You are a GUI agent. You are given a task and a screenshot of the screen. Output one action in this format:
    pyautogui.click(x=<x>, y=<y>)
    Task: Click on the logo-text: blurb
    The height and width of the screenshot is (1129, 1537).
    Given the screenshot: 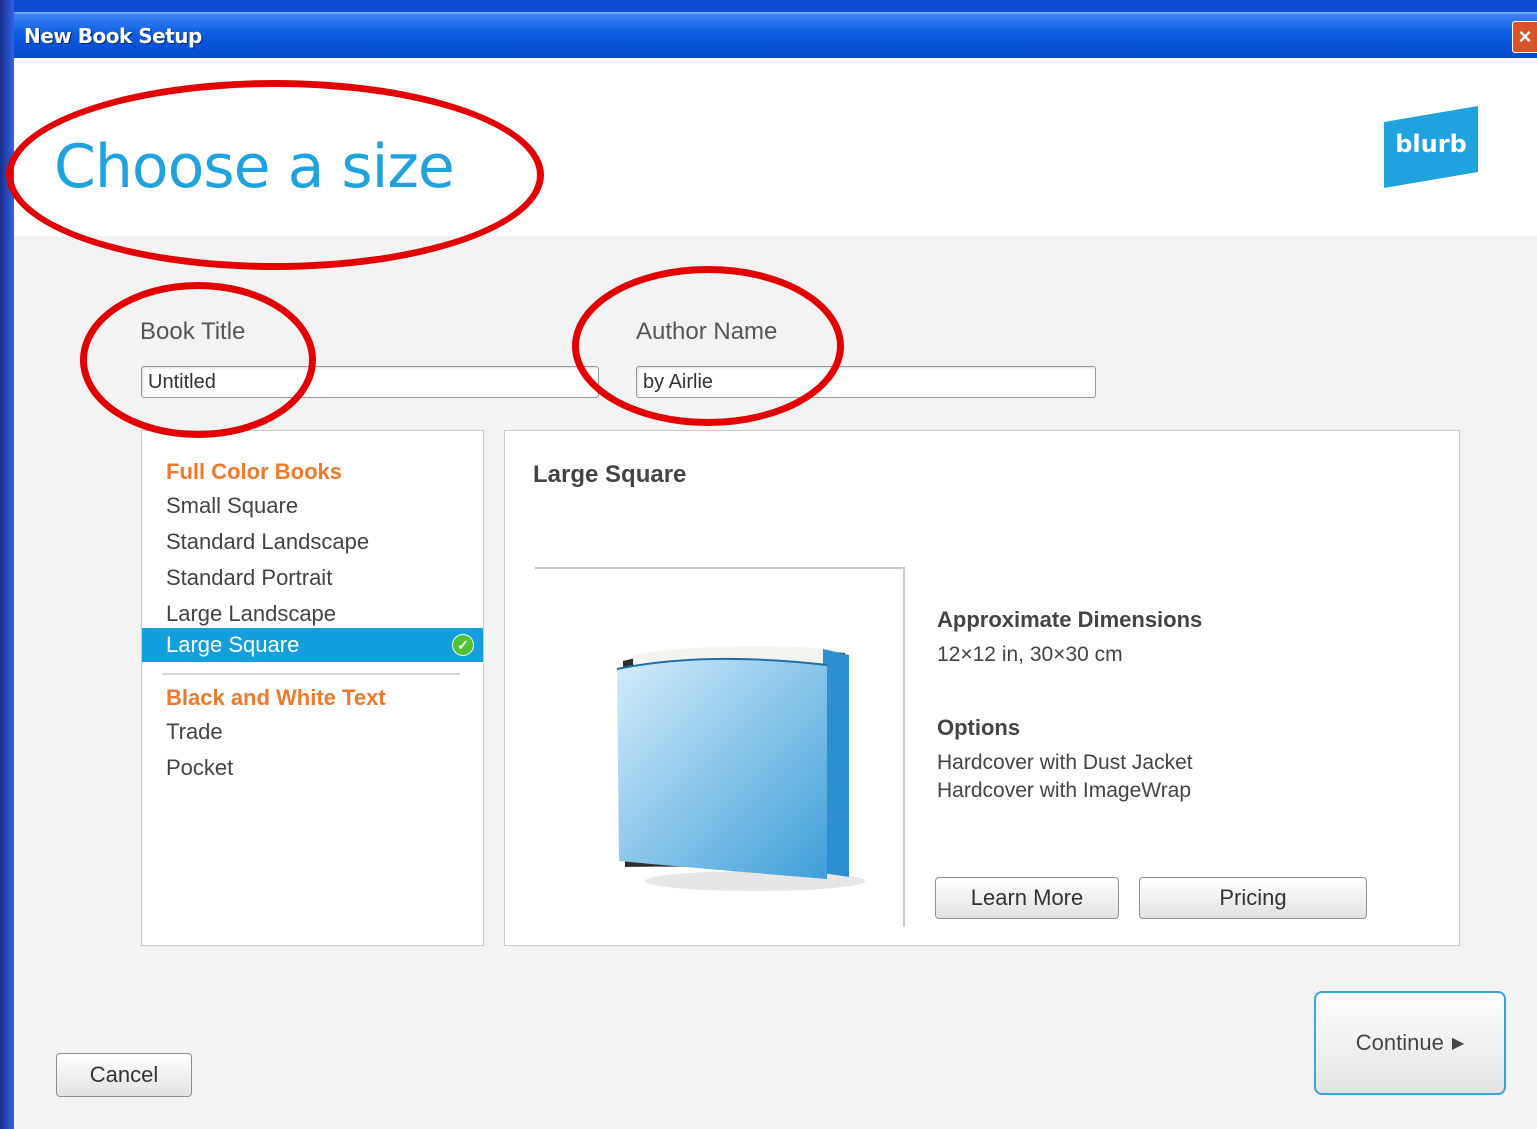 What is the action you would take?
    pyautogui.click(x=1431, y=144)
    